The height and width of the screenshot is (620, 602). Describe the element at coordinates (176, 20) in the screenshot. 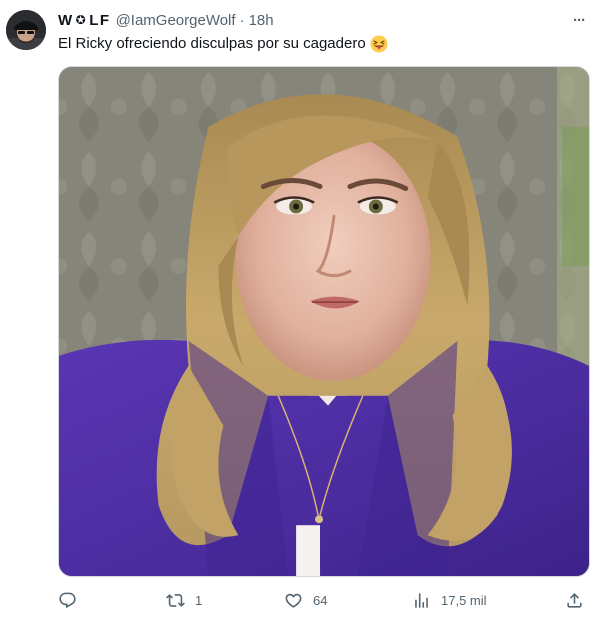

I see `handle: @IamGeorgeWolf` at that location.